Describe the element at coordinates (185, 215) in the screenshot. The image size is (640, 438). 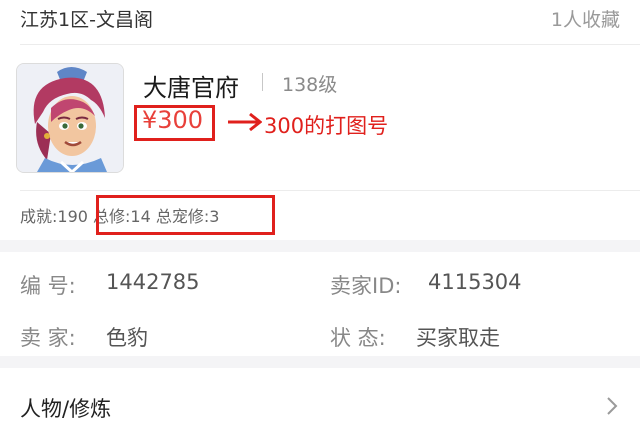
I see `stats-highlight-box` at that location.